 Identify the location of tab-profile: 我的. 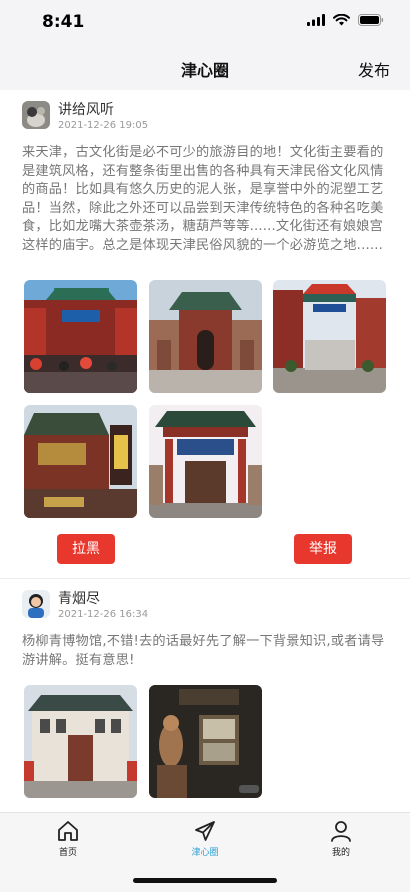
(341, 838).